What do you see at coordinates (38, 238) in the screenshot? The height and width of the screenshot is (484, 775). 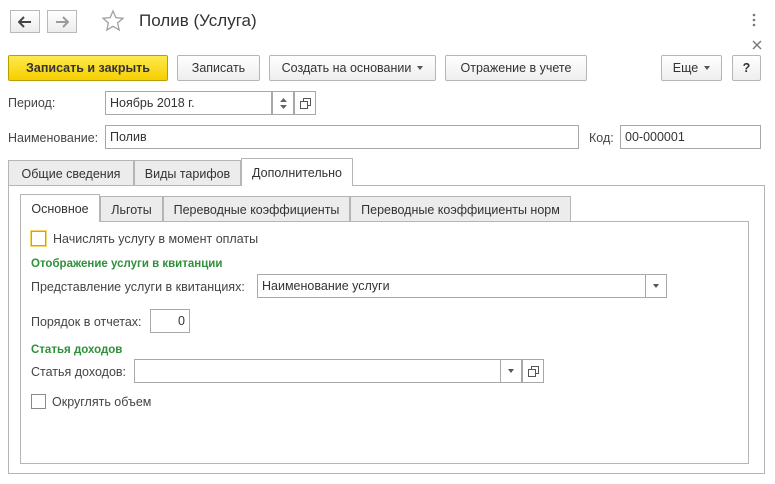 I see `charge-on-payment-checkbox` at bounding box center [38, 238].